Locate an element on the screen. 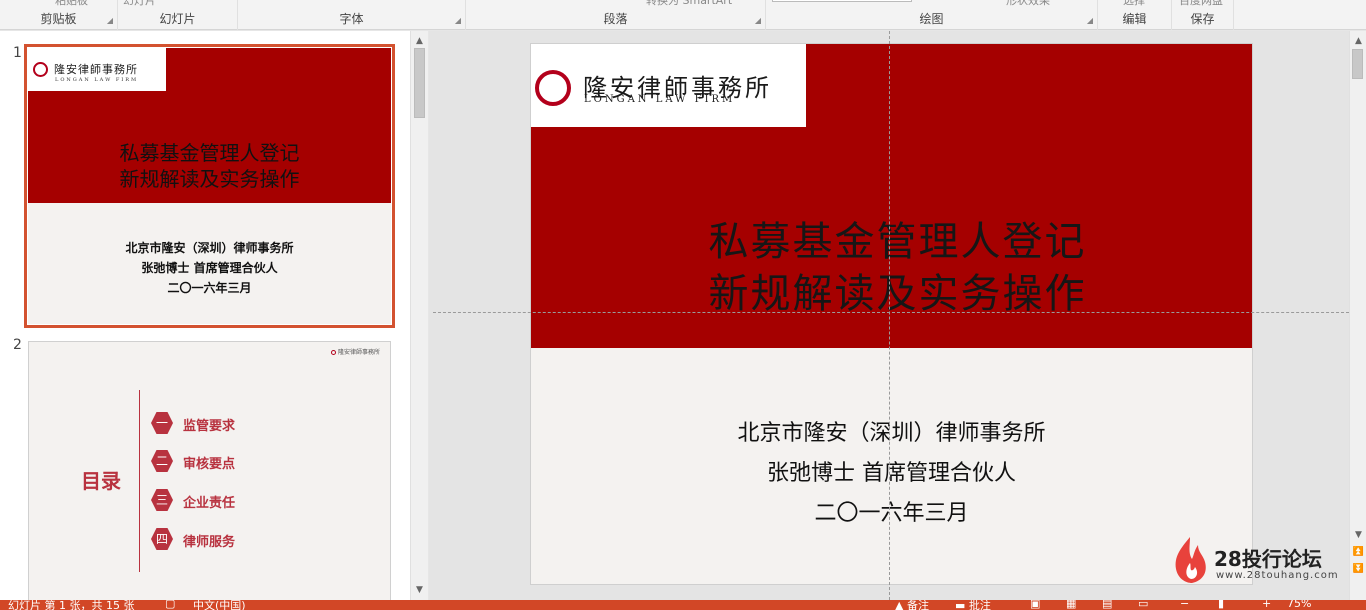 Image resolution: width=1366 pixels, height=610 pixels. slides-group: 幻灯片 幻灯片 is located at coordinates (178, 15).